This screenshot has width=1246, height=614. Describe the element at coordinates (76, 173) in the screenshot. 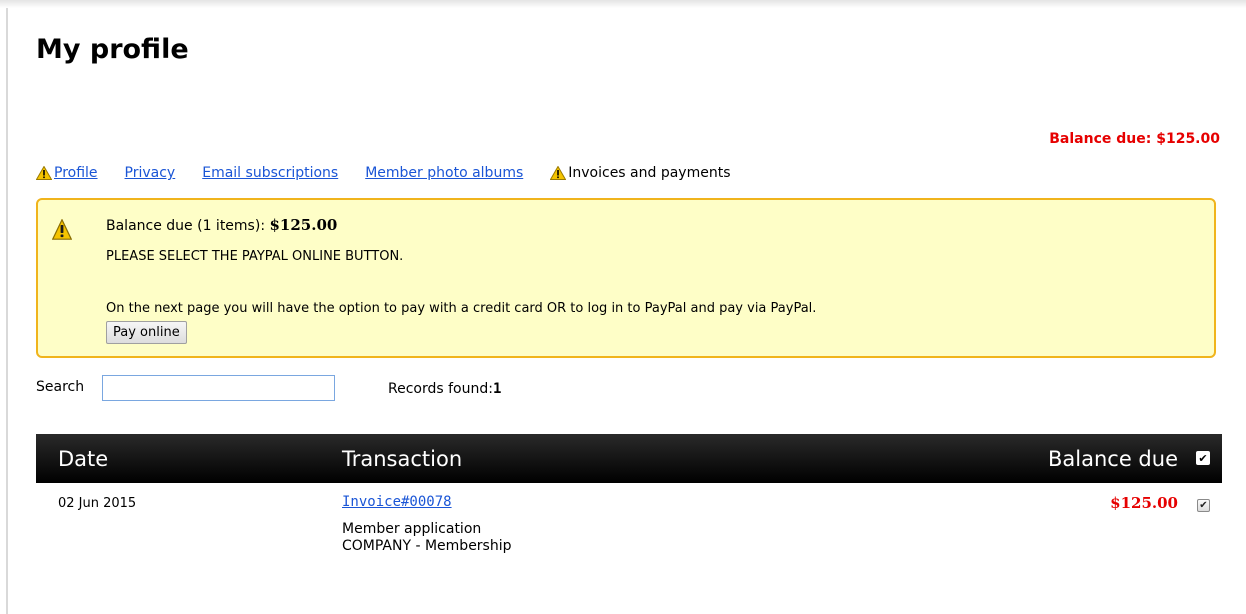

I see `tab-profile-link: Profile` at that location.